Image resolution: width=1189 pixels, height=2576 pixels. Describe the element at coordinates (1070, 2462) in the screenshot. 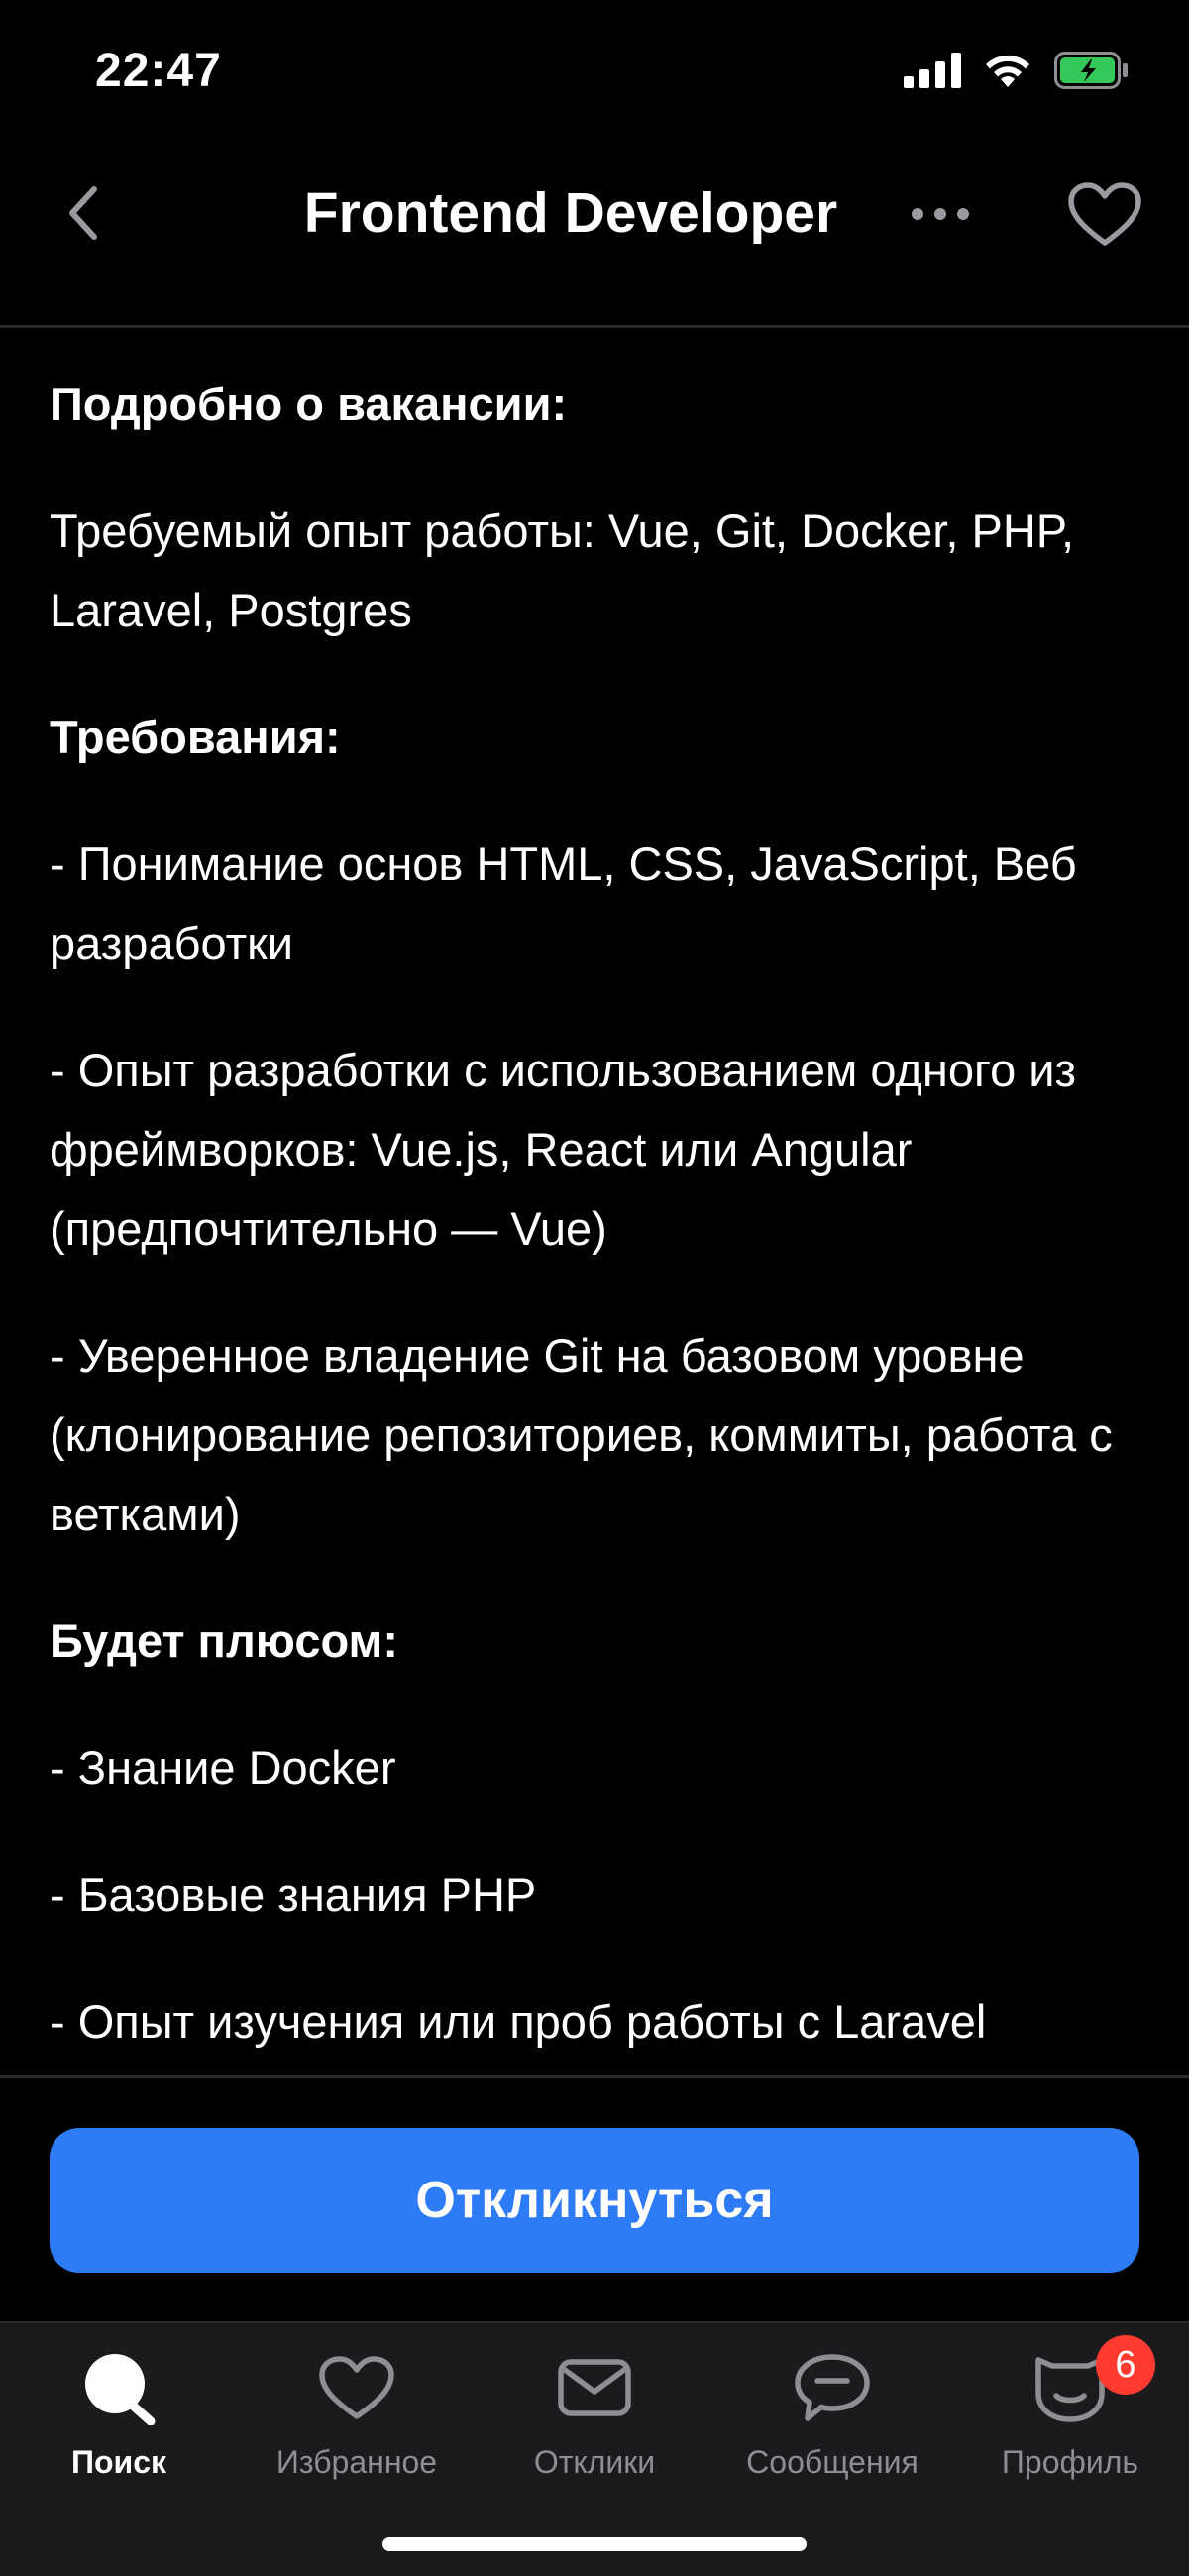

I see `tab-label: Профиль` at that location.